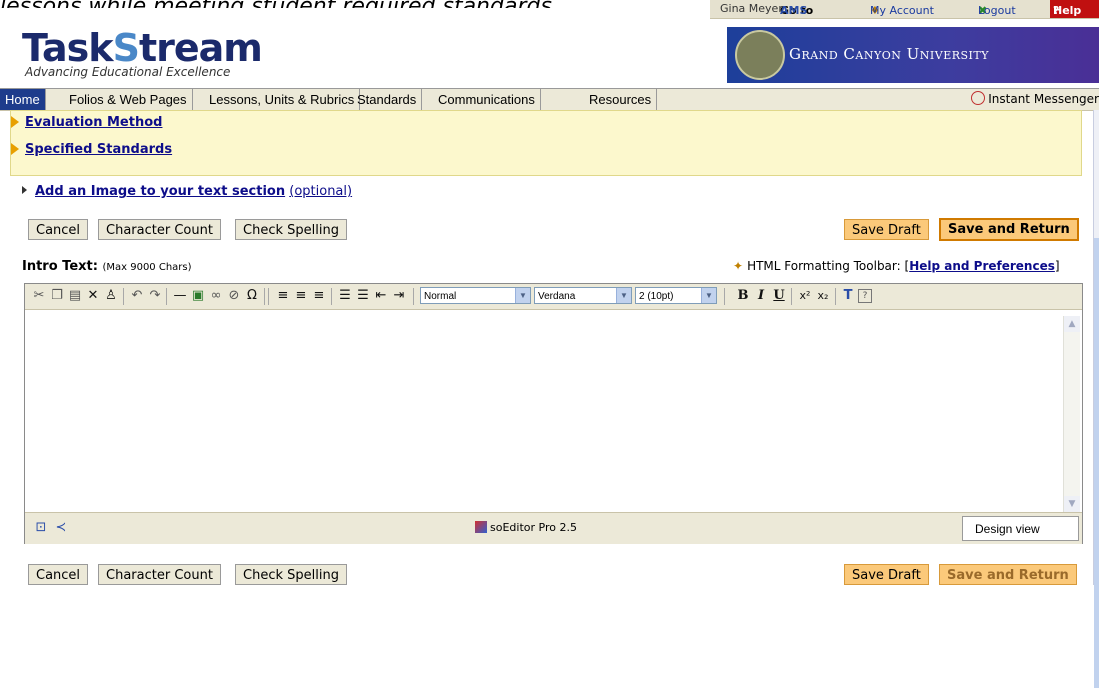 This screenshot has width=1099, height=688. Describe the element at coordinates (282, 99) in the screenshot. I see `tab-lessons: Lessons, Units & Rubrics` at that location.